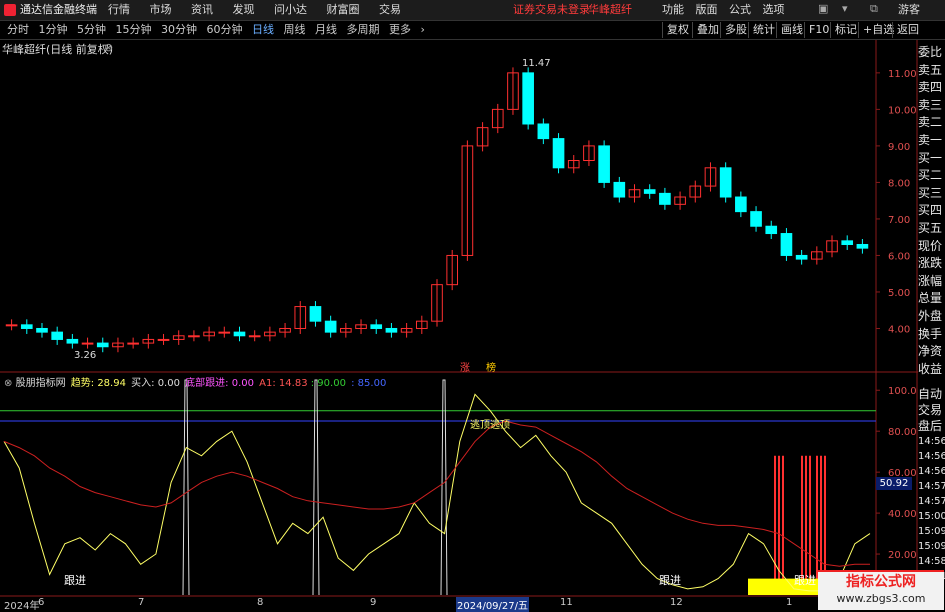 The image size is (945, 612). Describe the element at coordinates (91, 30) in the screenshot. I see `period-5min: 5分钟` at that location.